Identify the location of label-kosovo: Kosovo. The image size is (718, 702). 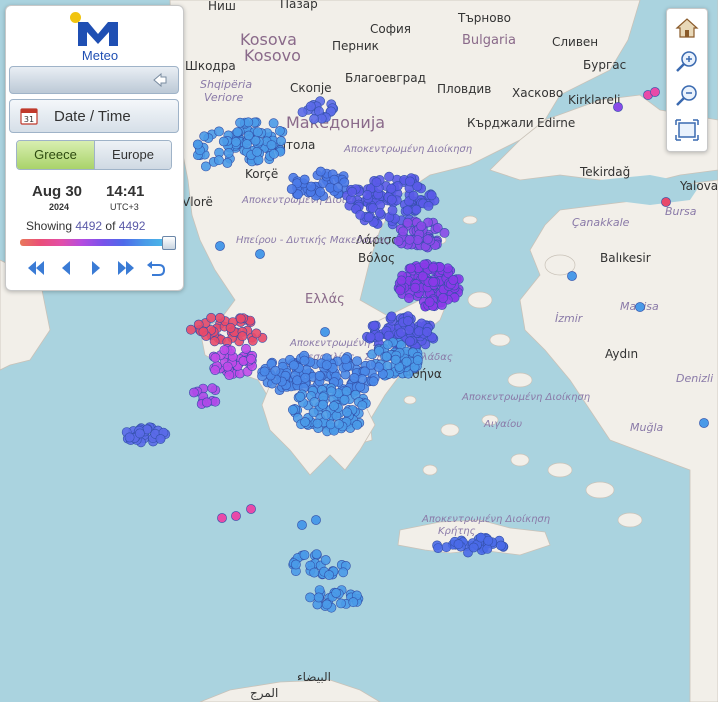
(272, 55).